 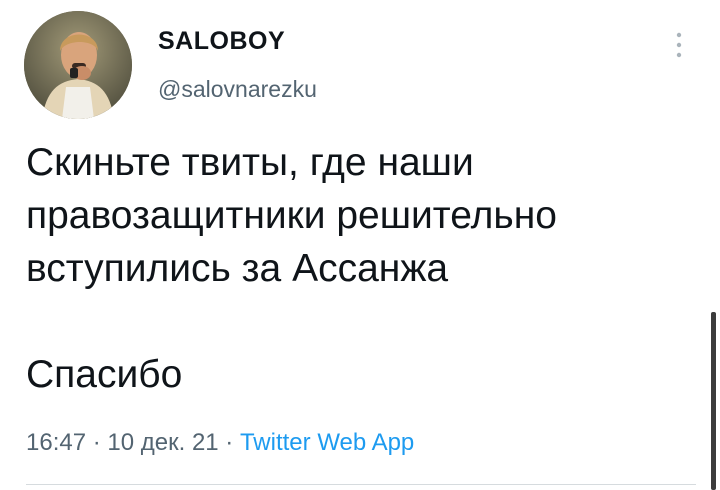 What do you see at coordinates (361, 484) in the screenshot?
I see `divider` at bounding box center [361, 484].